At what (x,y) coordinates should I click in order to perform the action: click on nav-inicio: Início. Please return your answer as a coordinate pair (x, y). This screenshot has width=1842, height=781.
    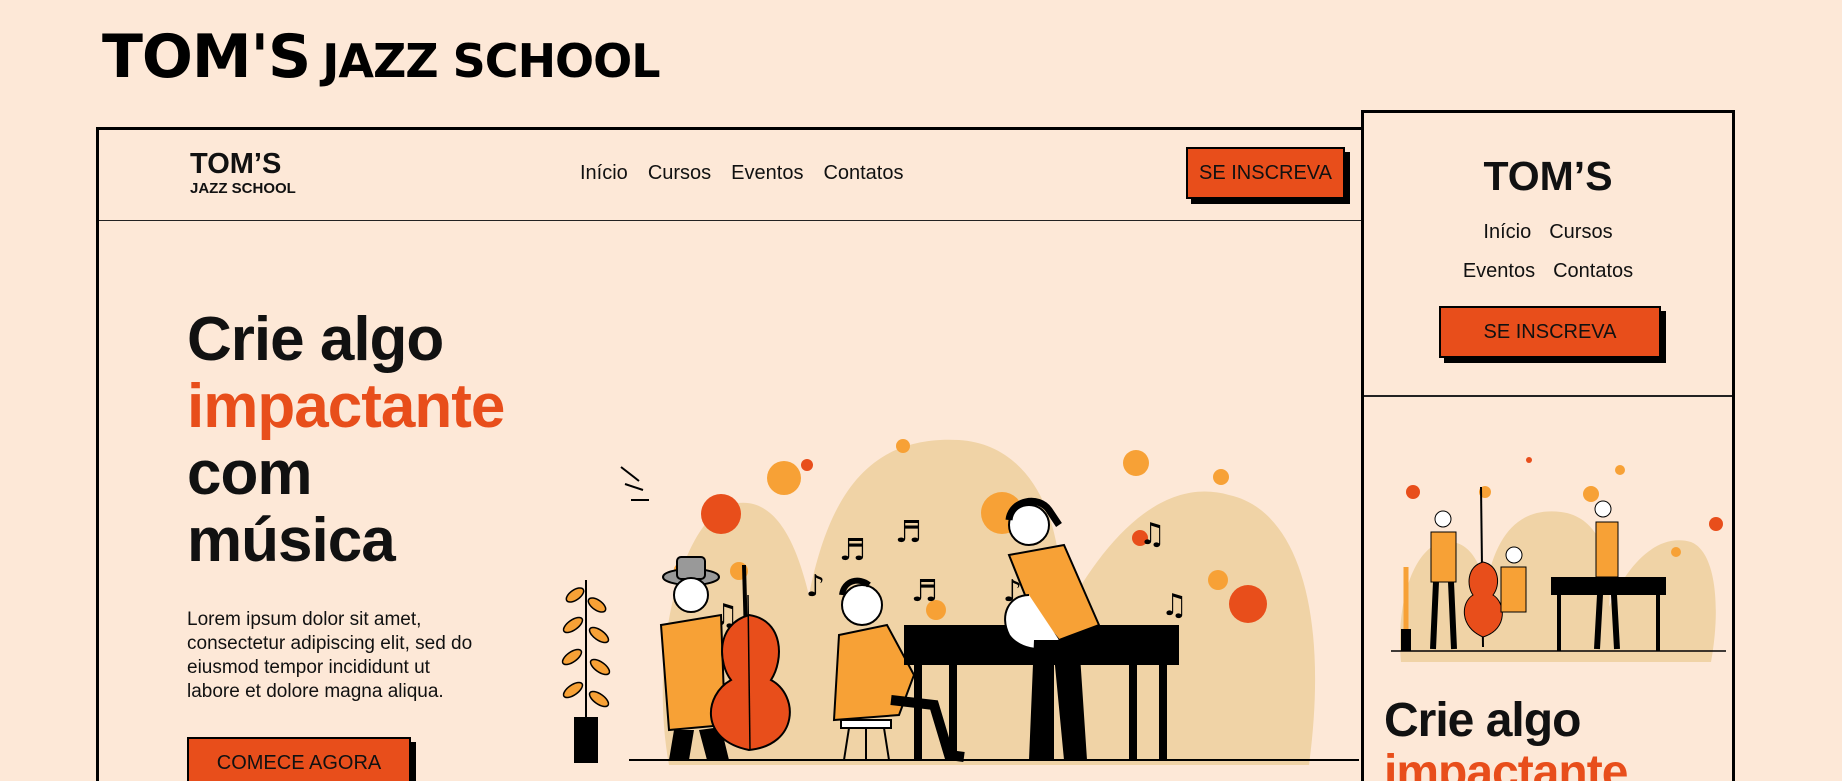
    Looking at the image, I should click on (604, 173).